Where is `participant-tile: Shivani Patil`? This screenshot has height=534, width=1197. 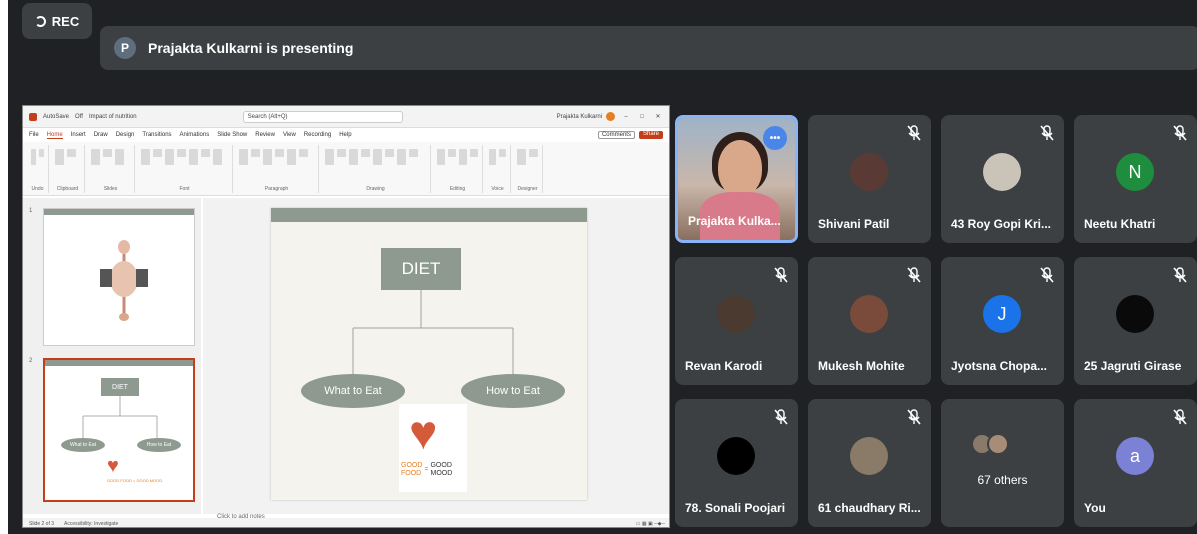
participant-tile: Shivani Patil is located at coordinates (869, 179).